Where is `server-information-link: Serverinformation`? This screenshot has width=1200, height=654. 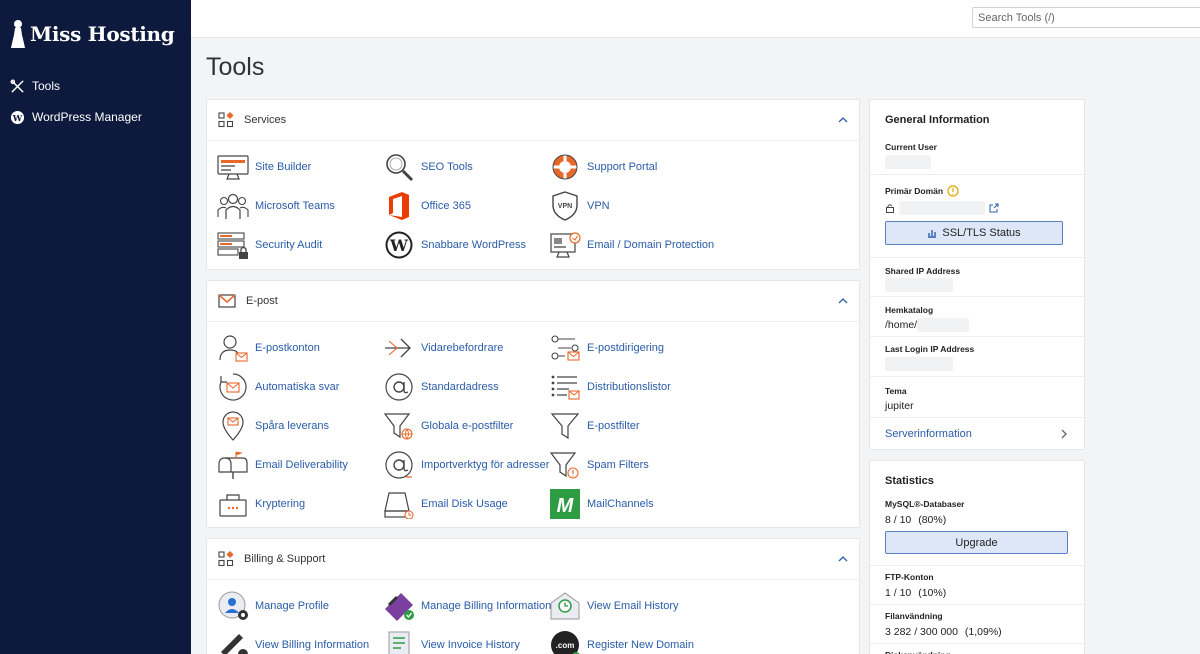 server-information-link: Serverinformation is located at coordinates (928, 434).